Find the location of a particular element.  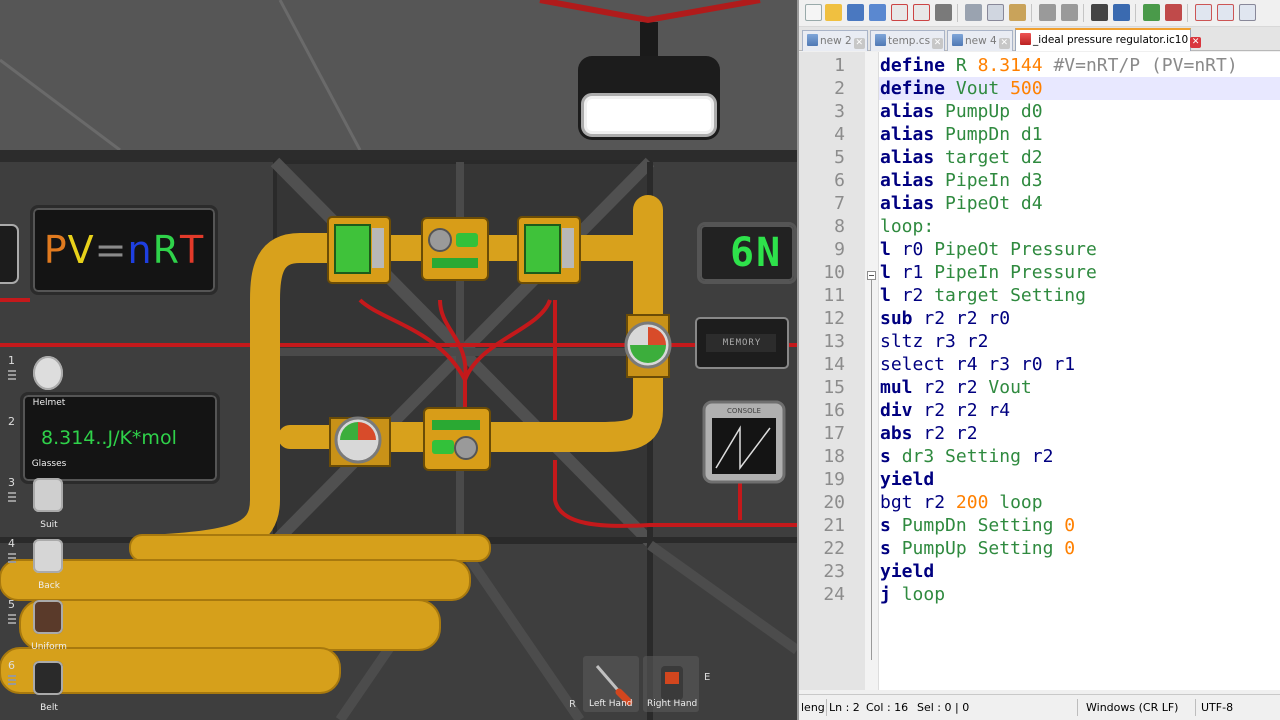

inventory-slot-back: 4 Back is located at coordinates (37, 564).